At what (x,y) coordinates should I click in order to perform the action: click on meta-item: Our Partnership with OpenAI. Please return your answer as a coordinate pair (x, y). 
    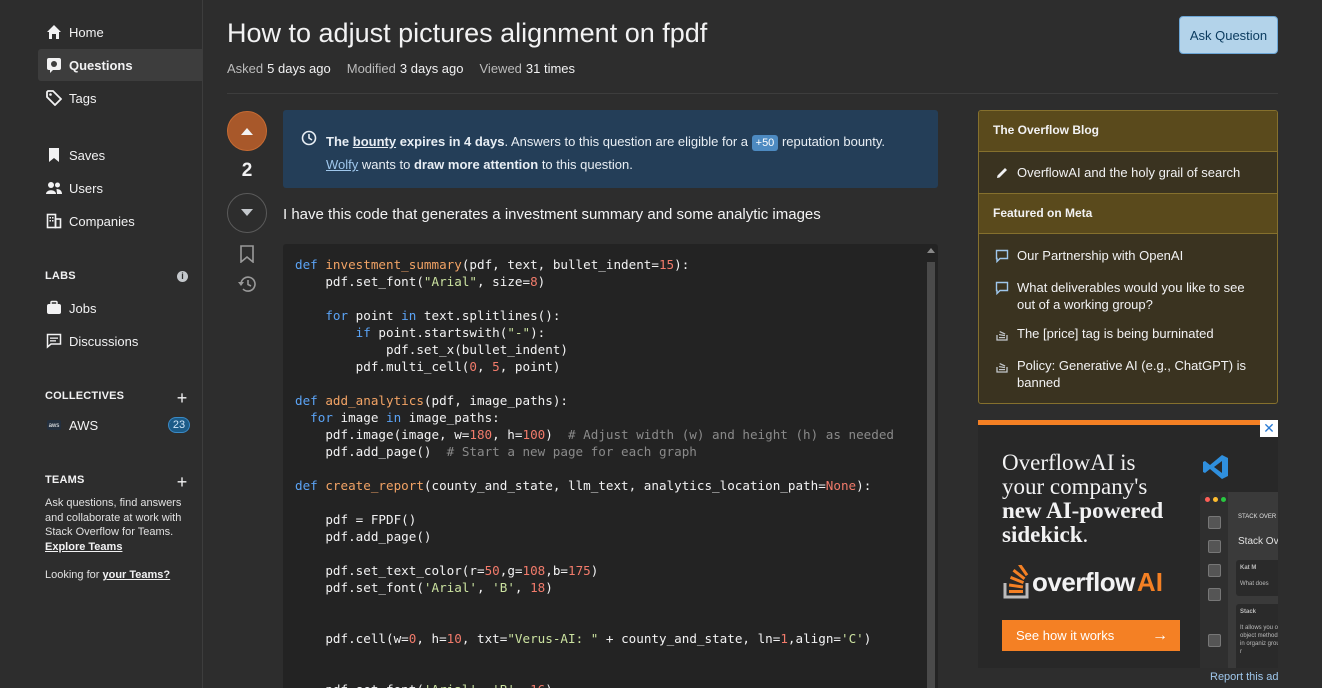
    Looking at the image, I should click on (1130, 255).